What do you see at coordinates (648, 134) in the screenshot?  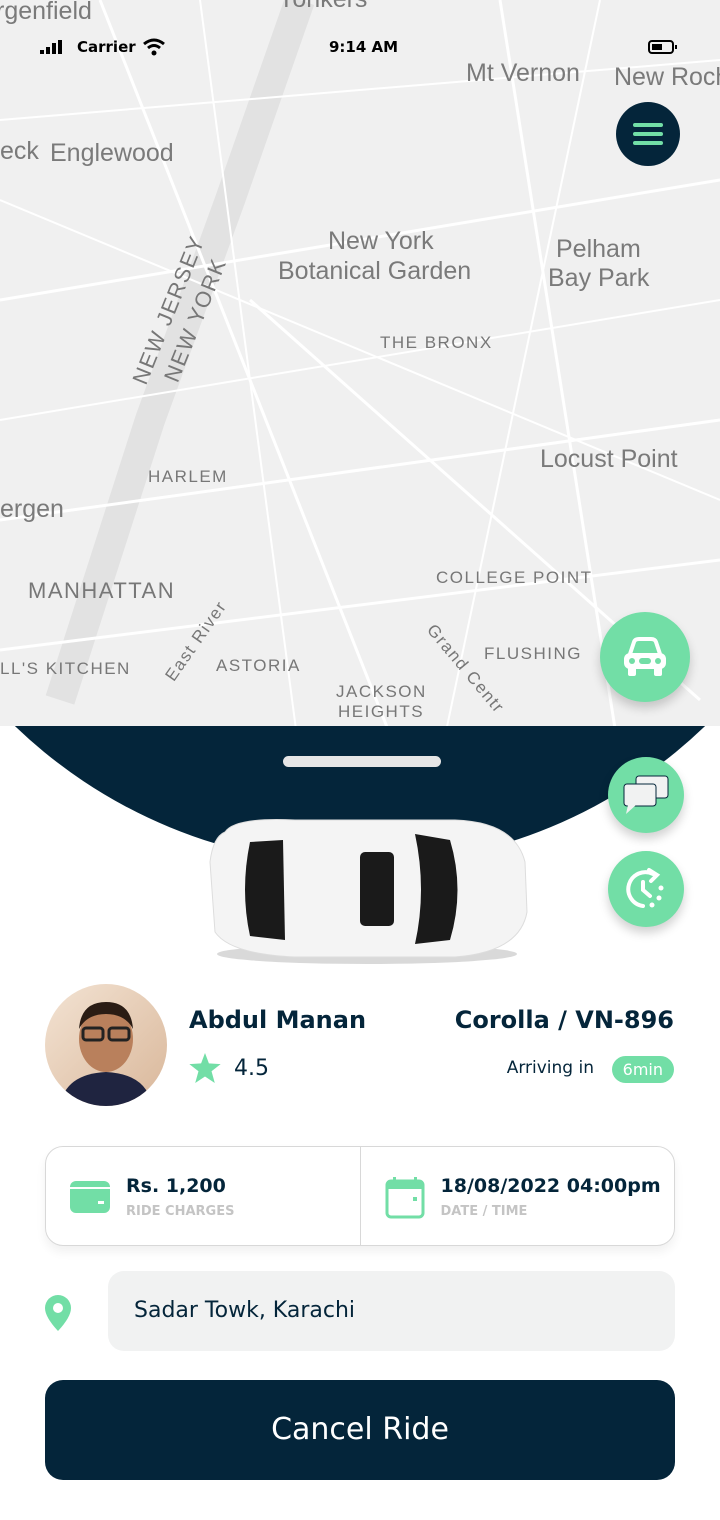 I see `menu-button` at bounding box center [648, 134].